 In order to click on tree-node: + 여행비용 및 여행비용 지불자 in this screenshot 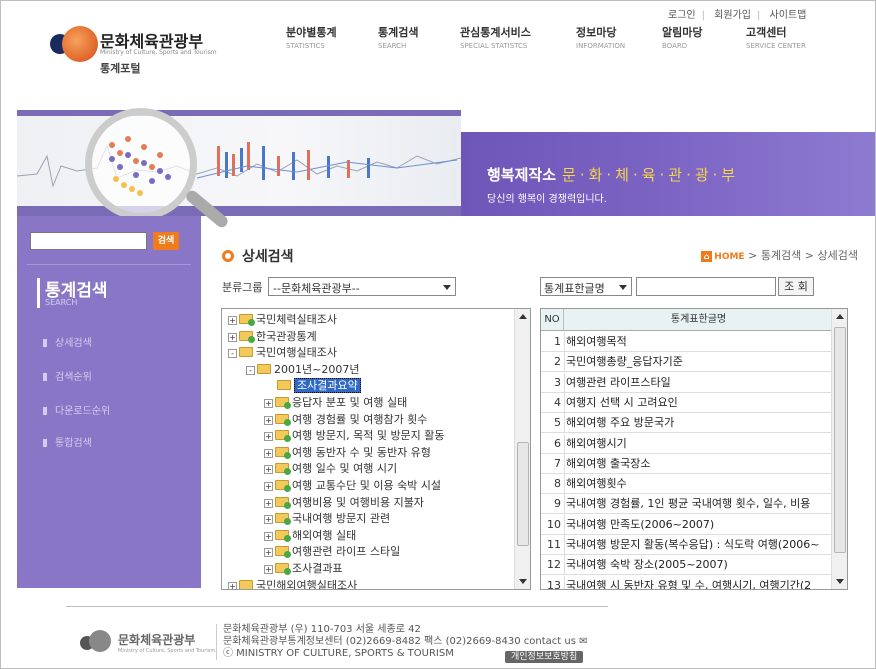, I will do `click(344, 503)`.